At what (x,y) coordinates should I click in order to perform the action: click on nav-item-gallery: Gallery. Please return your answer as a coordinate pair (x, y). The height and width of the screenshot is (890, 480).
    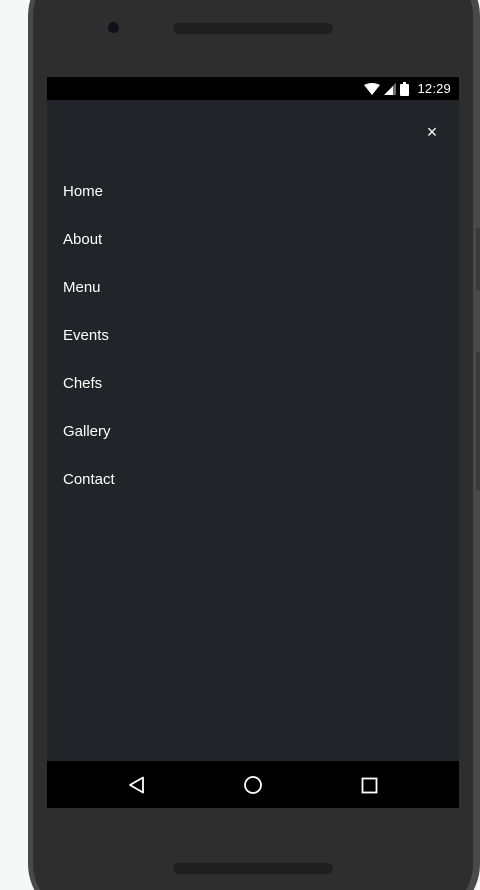
    Looking at the image, I should click on (89, 431).